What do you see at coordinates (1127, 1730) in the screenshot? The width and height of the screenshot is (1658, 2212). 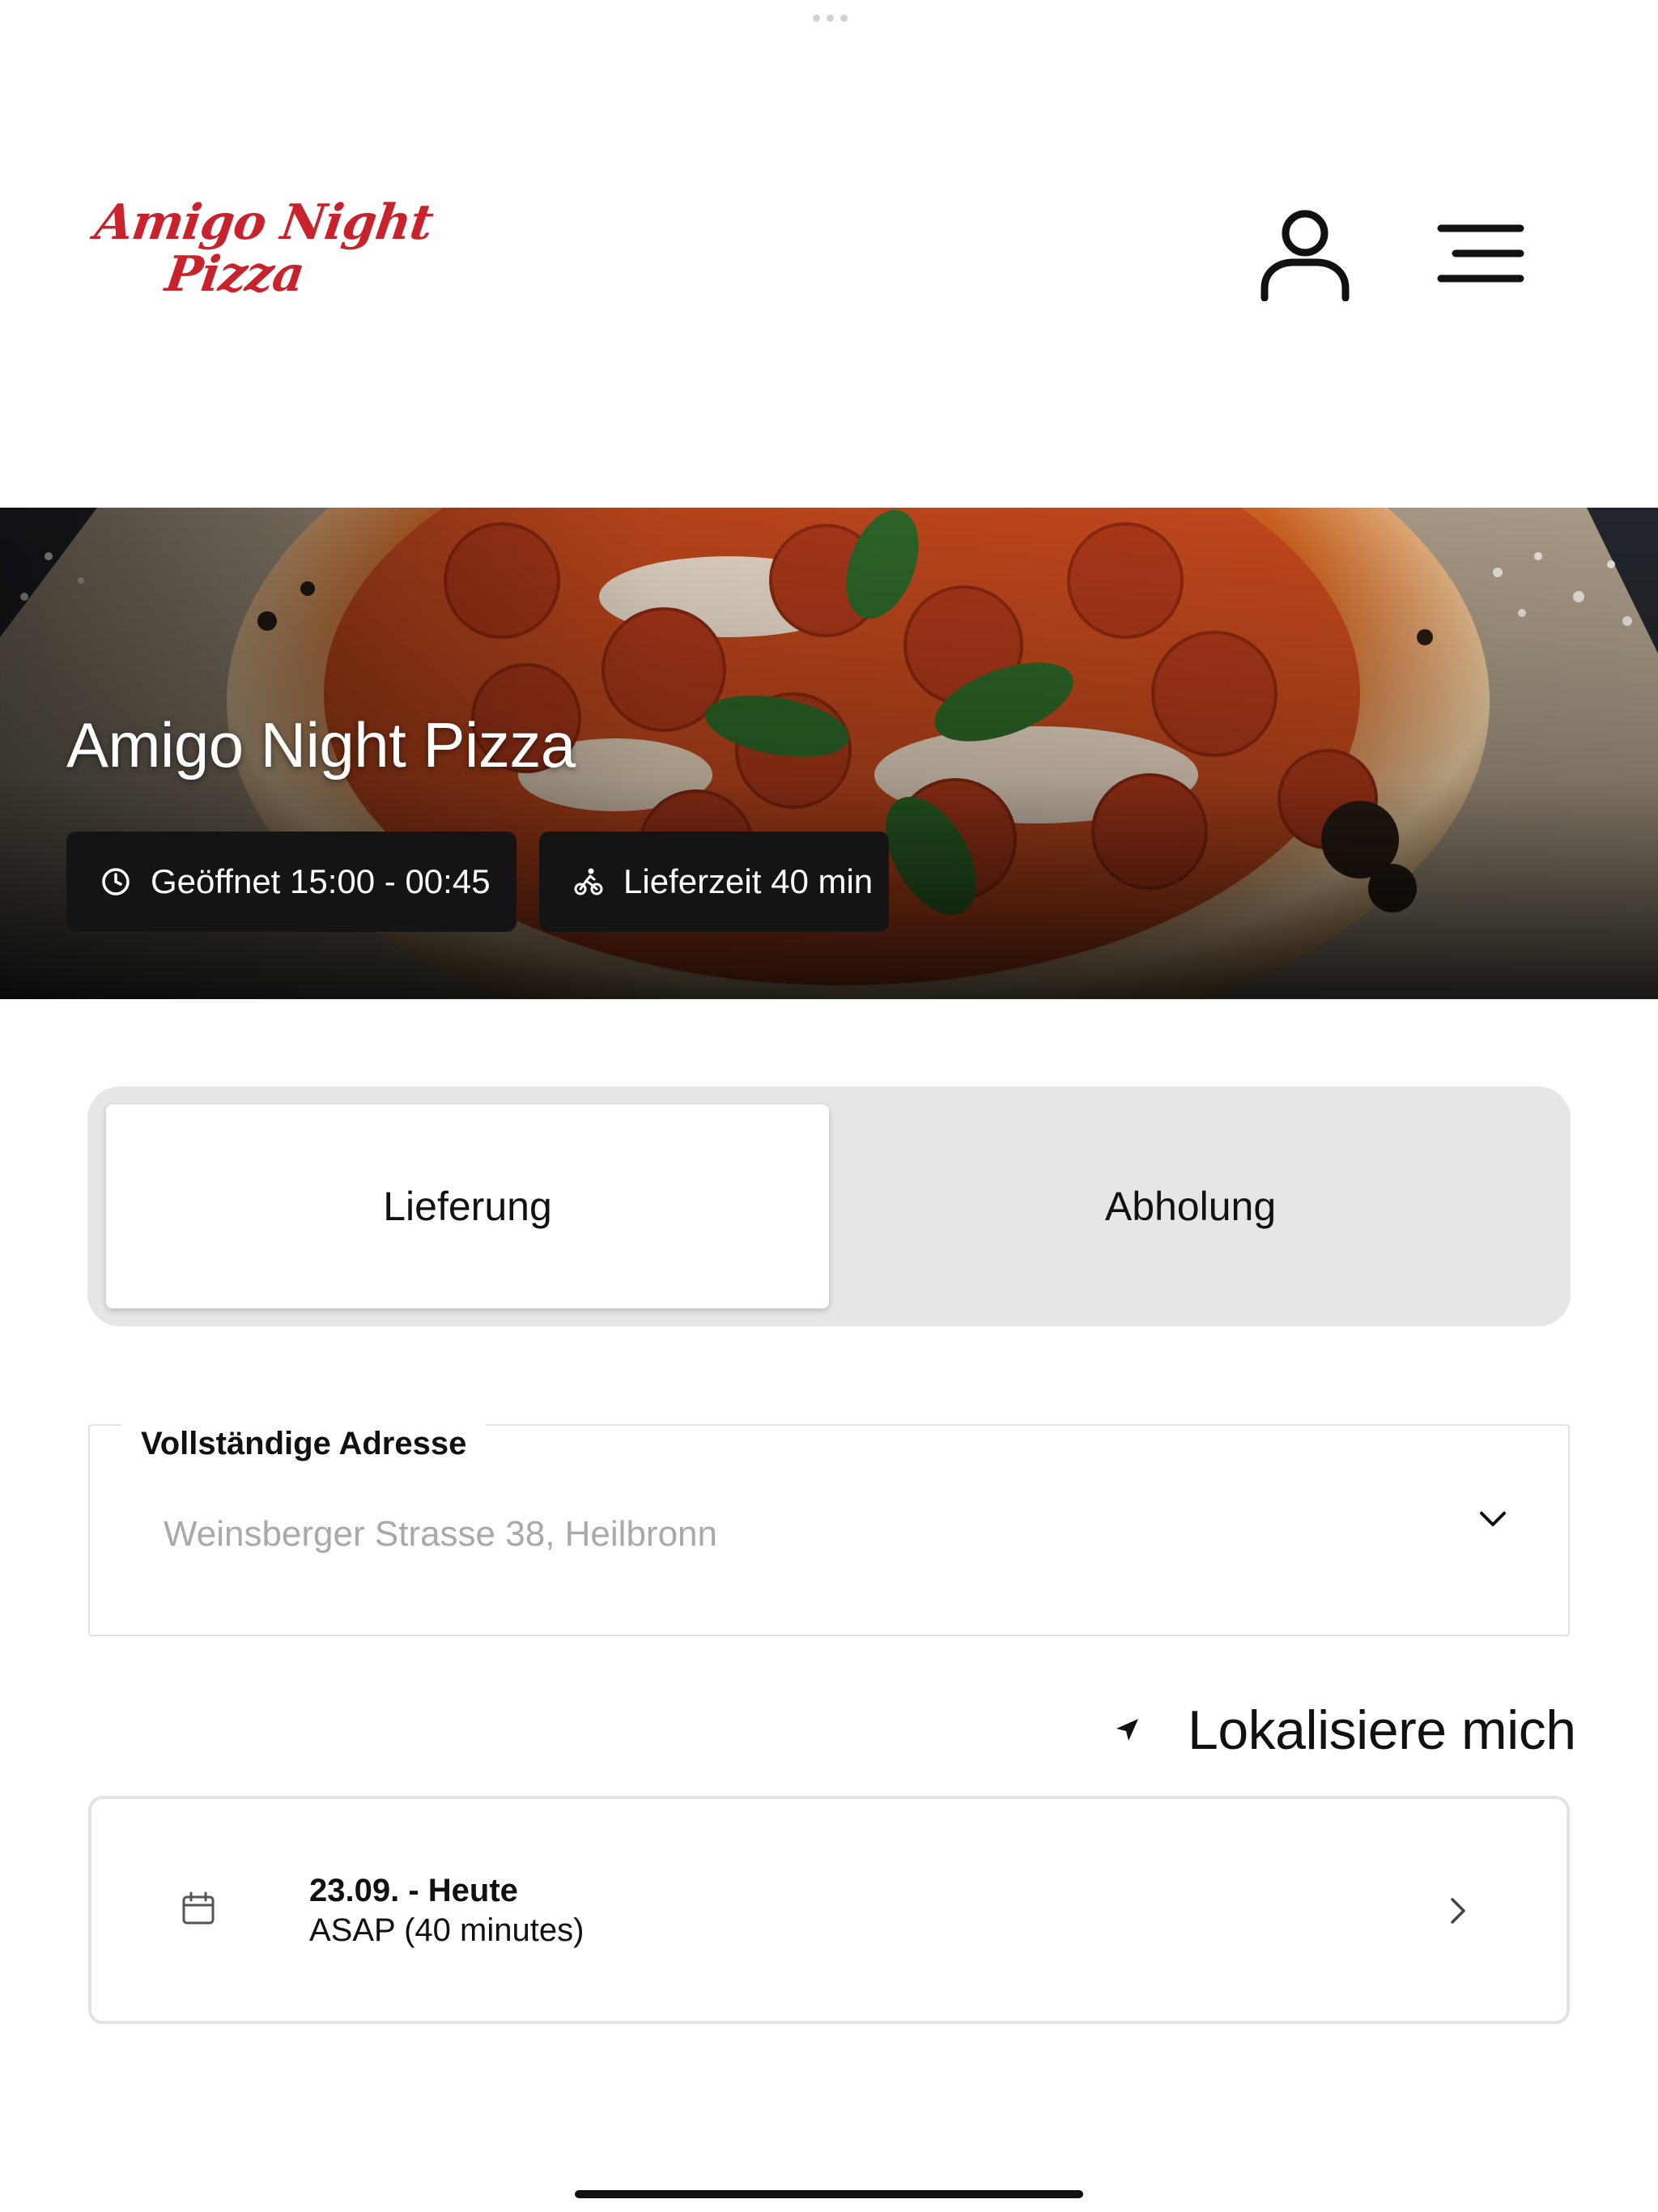 I see `location-arrow-icon` at bounding box center [1127, 1730].